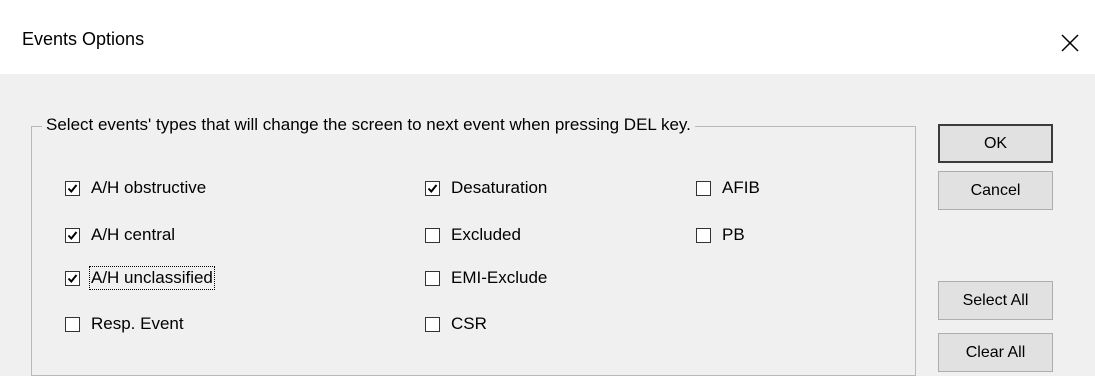 This screenshot has height=376, width=1095. What do you see at coordinates (733, 234) in the screenshot?
I see `checkbox-label: PB` at bounding box center [733, 234].